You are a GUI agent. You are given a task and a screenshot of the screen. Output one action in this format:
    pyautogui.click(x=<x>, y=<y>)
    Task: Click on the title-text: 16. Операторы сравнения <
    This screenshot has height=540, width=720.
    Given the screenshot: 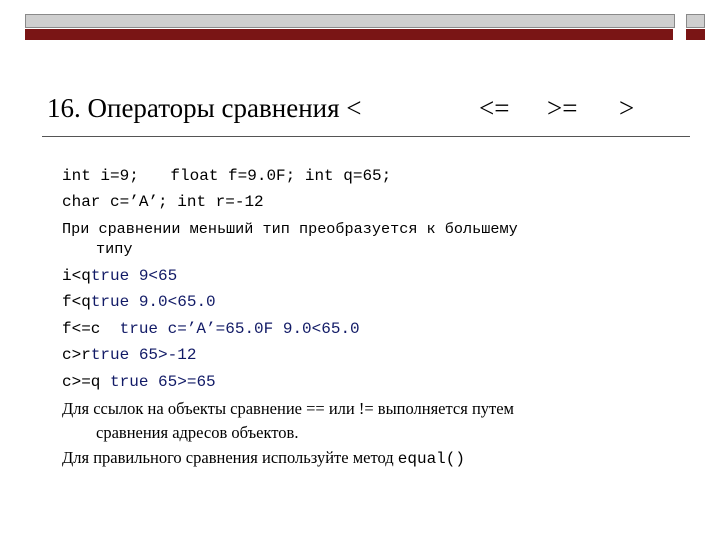 What is the action you would take?
    pyautogui.click(x=204, y=108)
    